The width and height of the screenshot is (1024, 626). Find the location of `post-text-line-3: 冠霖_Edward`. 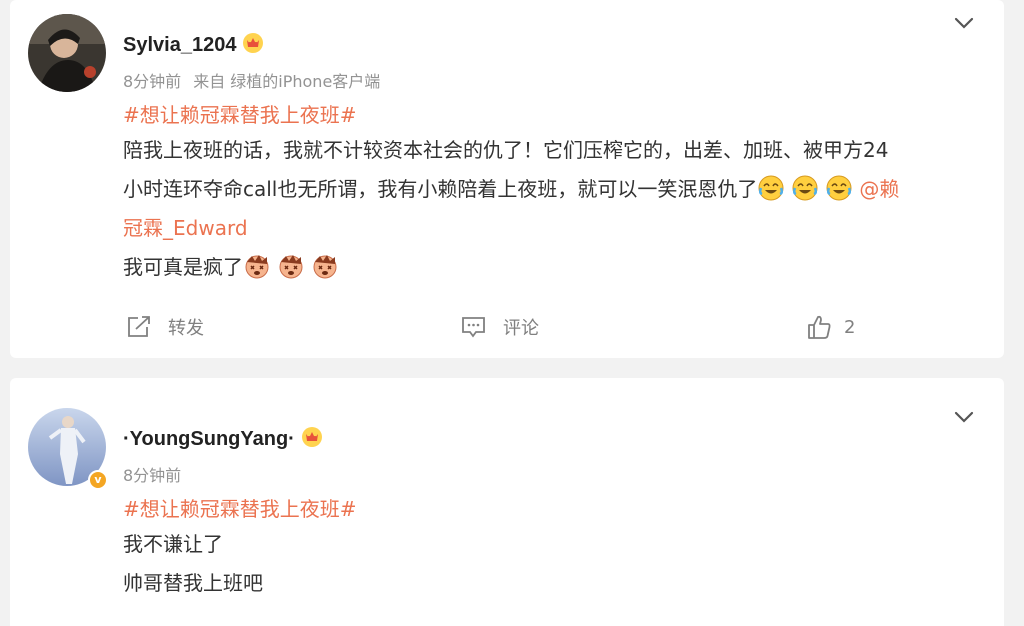

post-text-line-3: 冠霖_Edward is located at coordinates (185, 228).